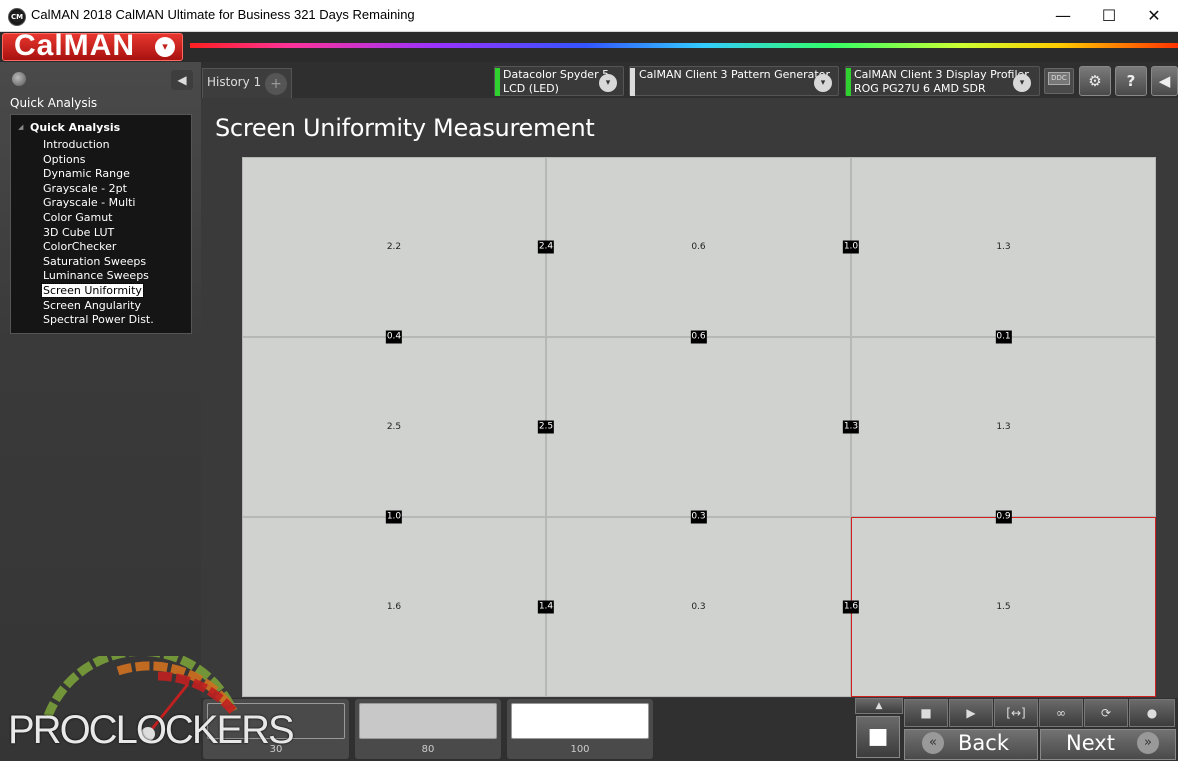  What do you see at coordinates (1003, 517) in the screenshot?
I see `edge-delta-value: 0.9` at bounding box center [1003, 517].